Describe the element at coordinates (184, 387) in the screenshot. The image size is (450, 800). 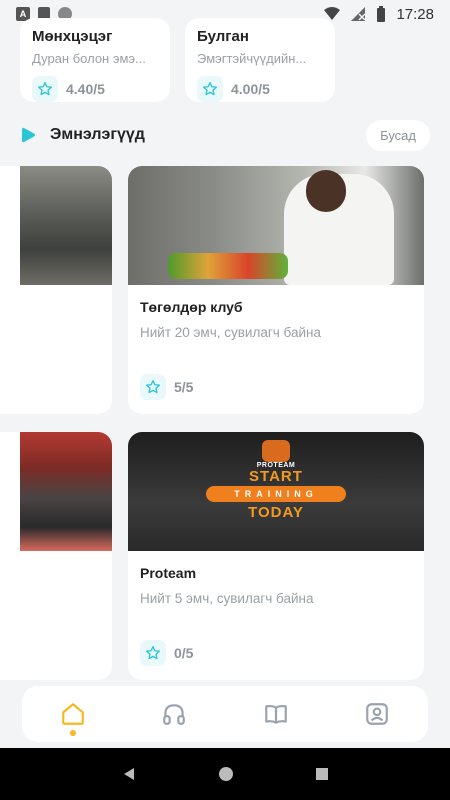
I see `rating-value: 5/5` at that location.